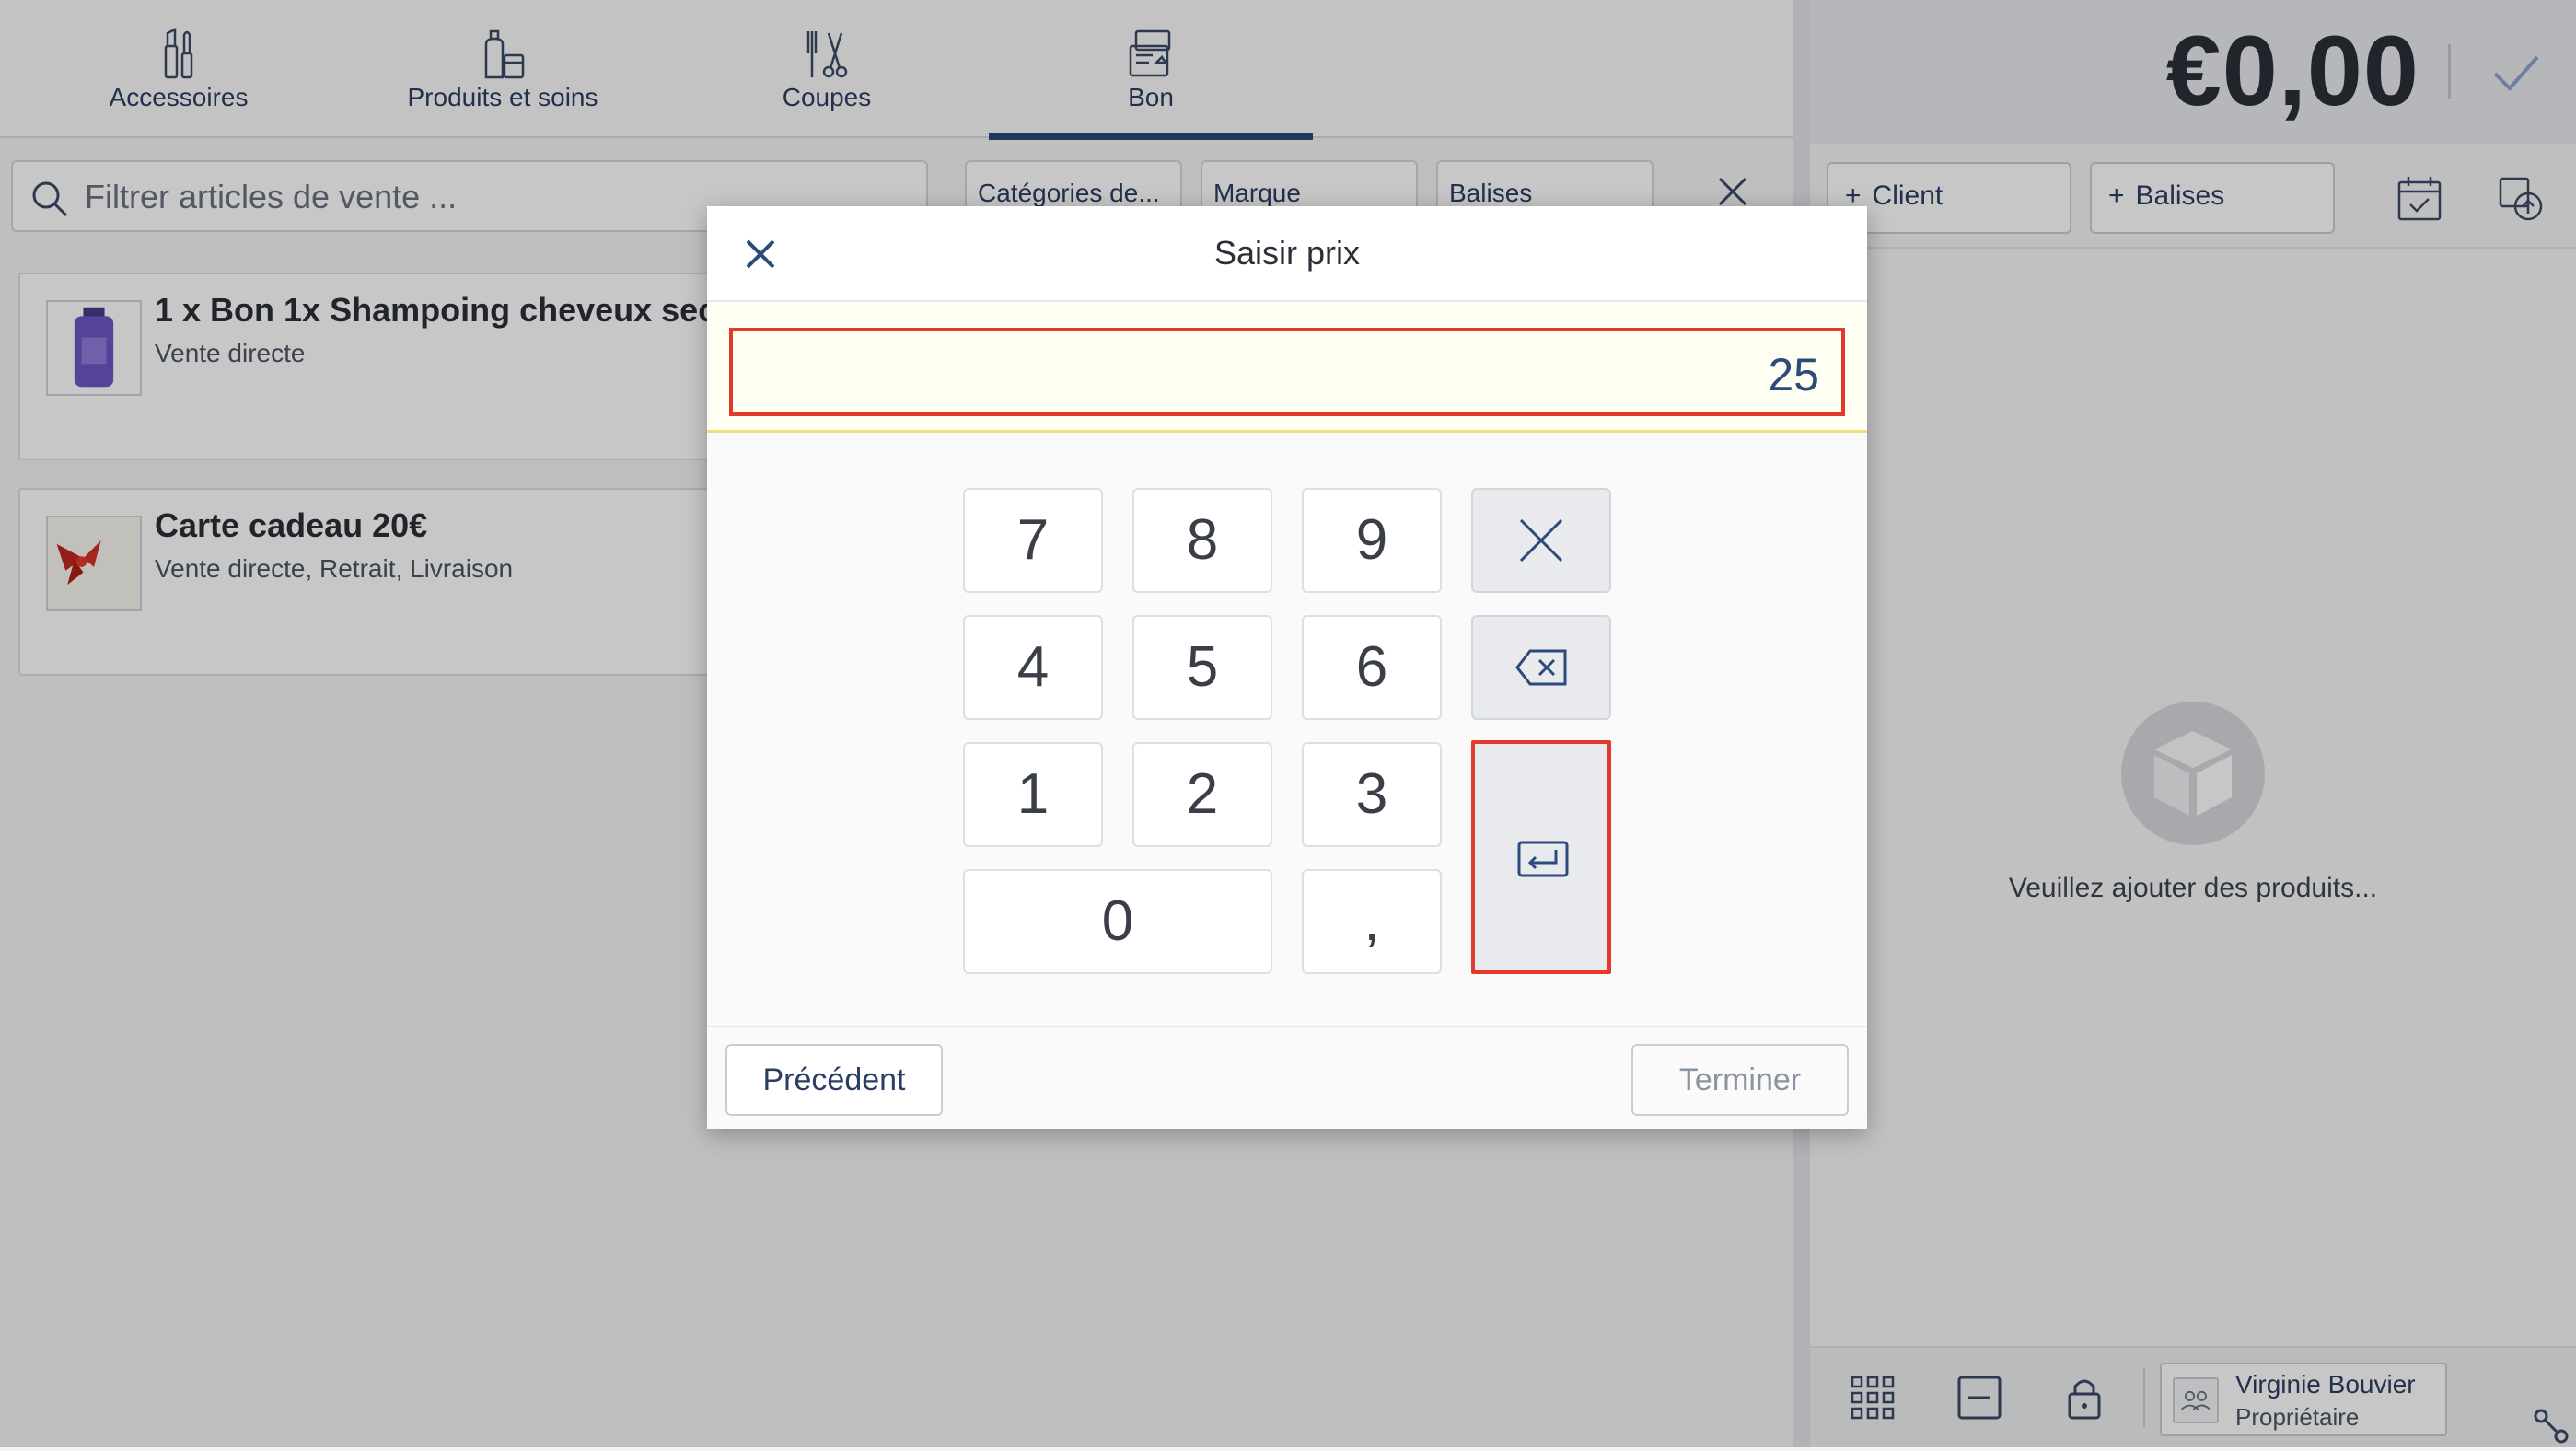  I want to click on dialog-title: Saisir prix, so click(1287, 253).